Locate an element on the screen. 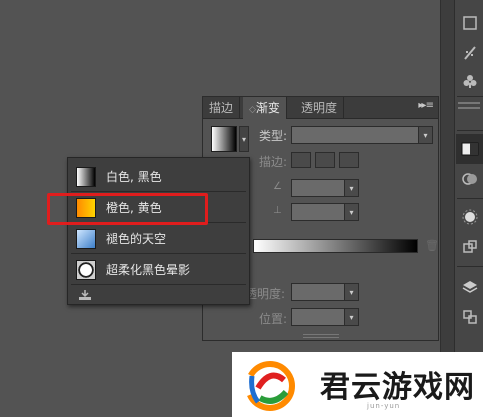 The width and height of the screenshot is (483, 417). trash-icon: 🗑 is located at coordinates (432, 245).